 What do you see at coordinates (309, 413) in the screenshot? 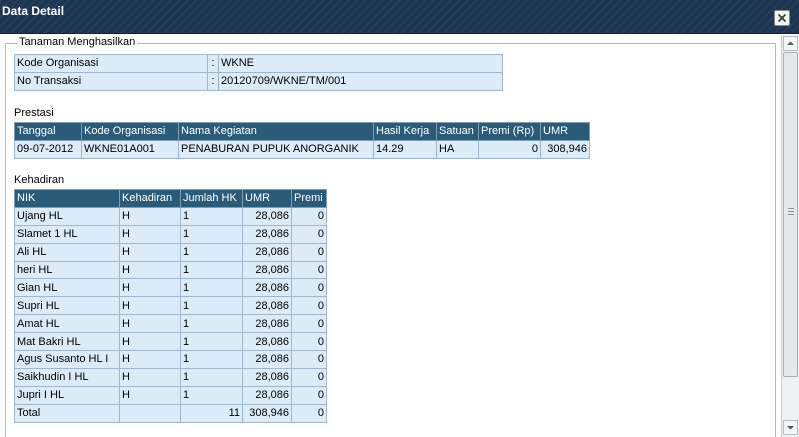
I see `total-premi: 0` at bounding box center [309, 413].